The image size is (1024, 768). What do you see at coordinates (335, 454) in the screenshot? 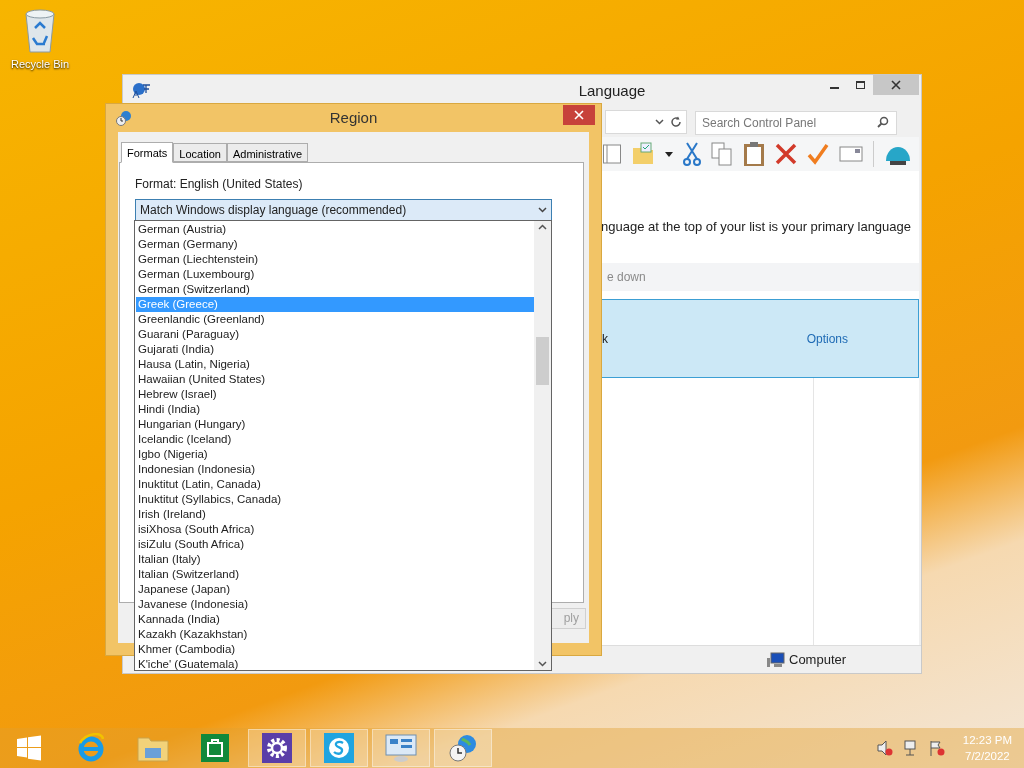
I see `dropdown-option: Igbo (Nigeria)` at bounding box center [335, 454].